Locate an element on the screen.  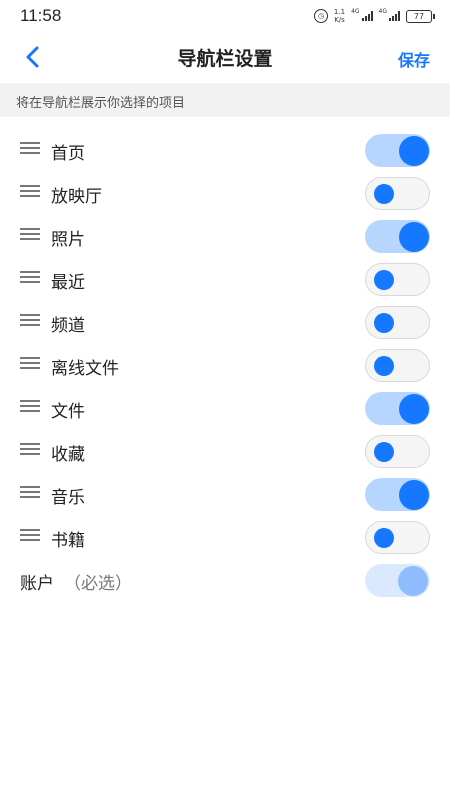
hint-text: 将在导航栏展示你选择的项目 is located at coordinates (101, 103).